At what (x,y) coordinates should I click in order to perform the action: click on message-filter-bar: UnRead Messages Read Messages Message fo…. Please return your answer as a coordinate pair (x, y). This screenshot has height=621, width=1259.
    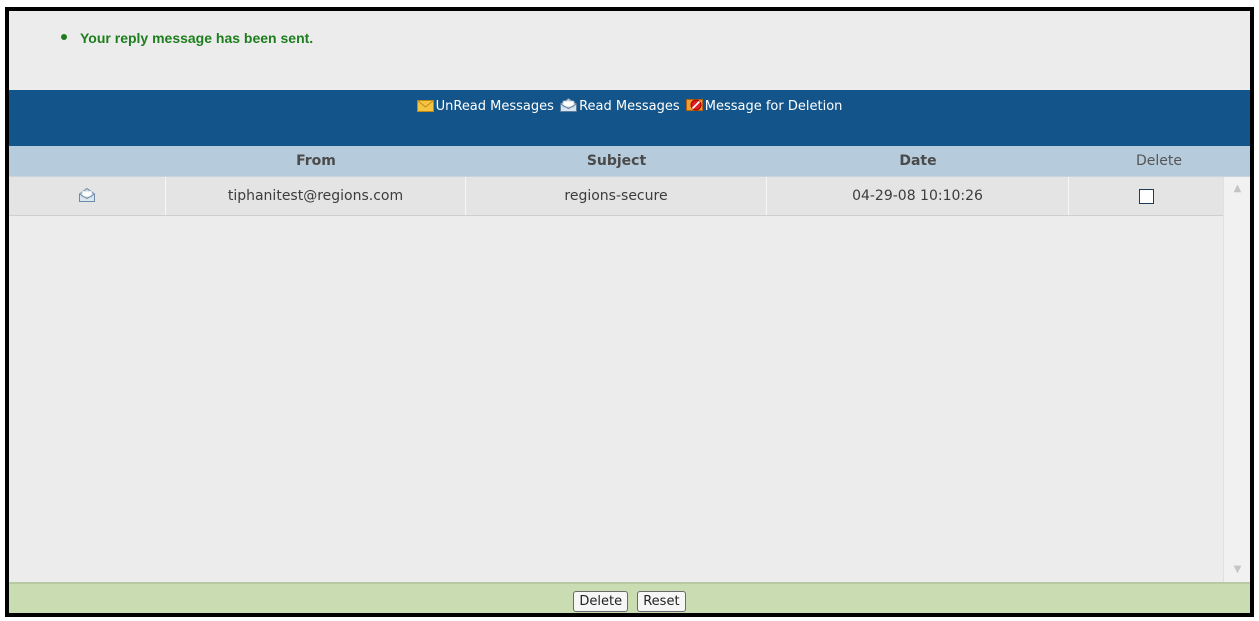
    Looking at the image, I should click on (629, 118).